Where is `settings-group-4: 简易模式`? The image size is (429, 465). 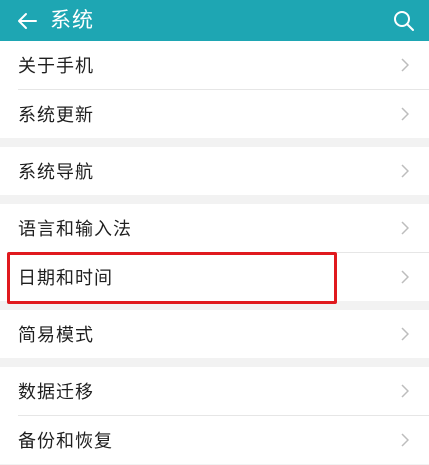 settings-group-4: 简易模式 is located at coordinates (214, 334).